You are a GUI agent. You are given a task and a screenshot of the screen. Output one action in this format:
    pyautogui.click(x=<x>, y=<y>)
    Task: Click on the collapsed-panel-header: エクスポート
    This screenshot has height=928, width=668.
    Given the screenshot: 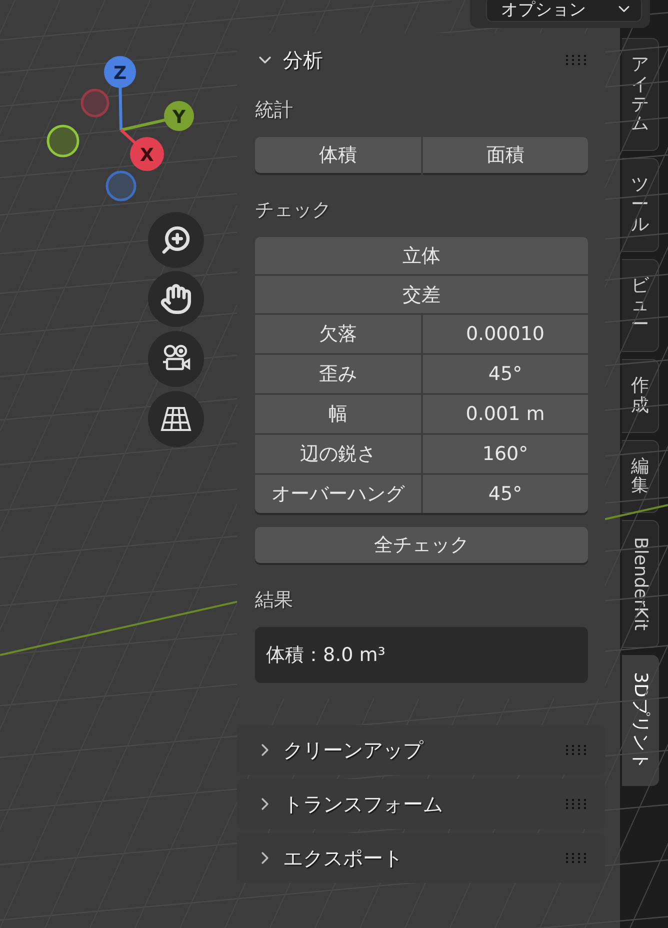 What is the action you would take?
    pyautogui.click(x=421, y=858)
    